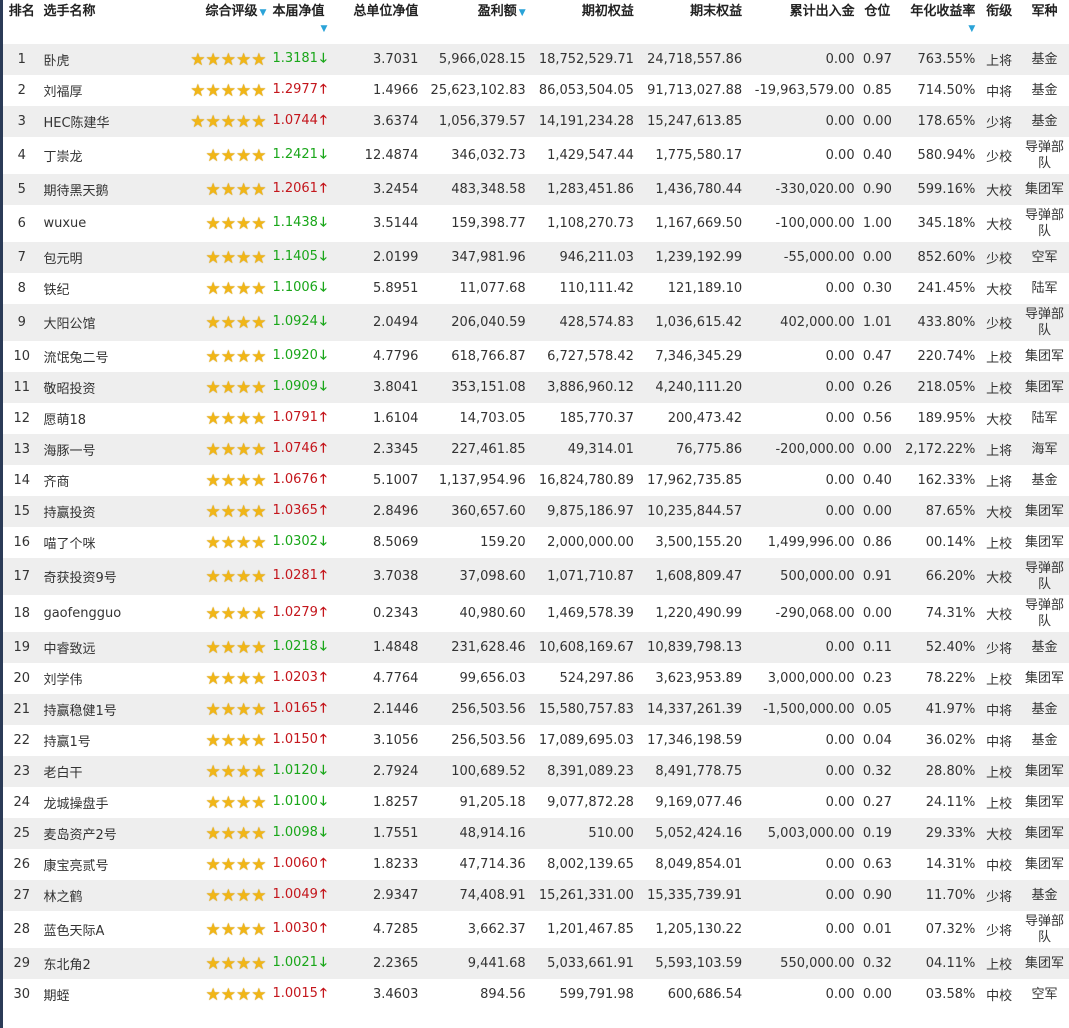 The height and width of the screenshot is (1028, 1069). Describe the element at coordinates (801, 542) in the screenshot. I see `cum-flow-cell: 1,499,996.00` at that location.